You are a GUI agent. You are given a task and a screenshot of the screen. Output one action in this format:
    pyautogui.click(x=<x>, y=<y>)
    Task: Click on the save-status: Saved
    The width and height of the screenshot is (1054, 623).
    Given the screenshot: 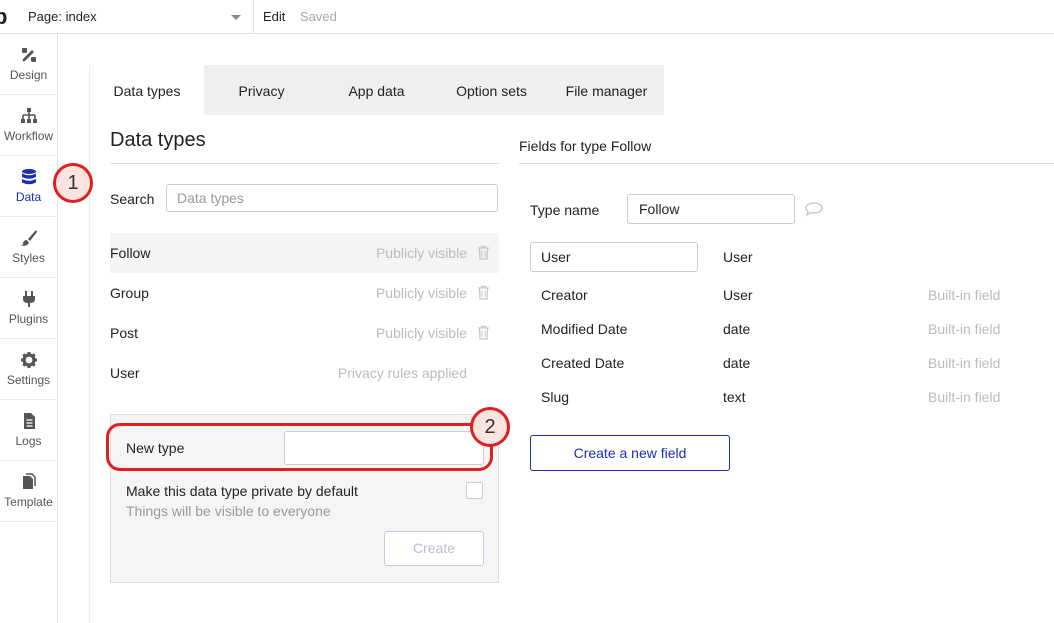 What is the action you would take?
    pyautogui.click(x=318, y=16)
    